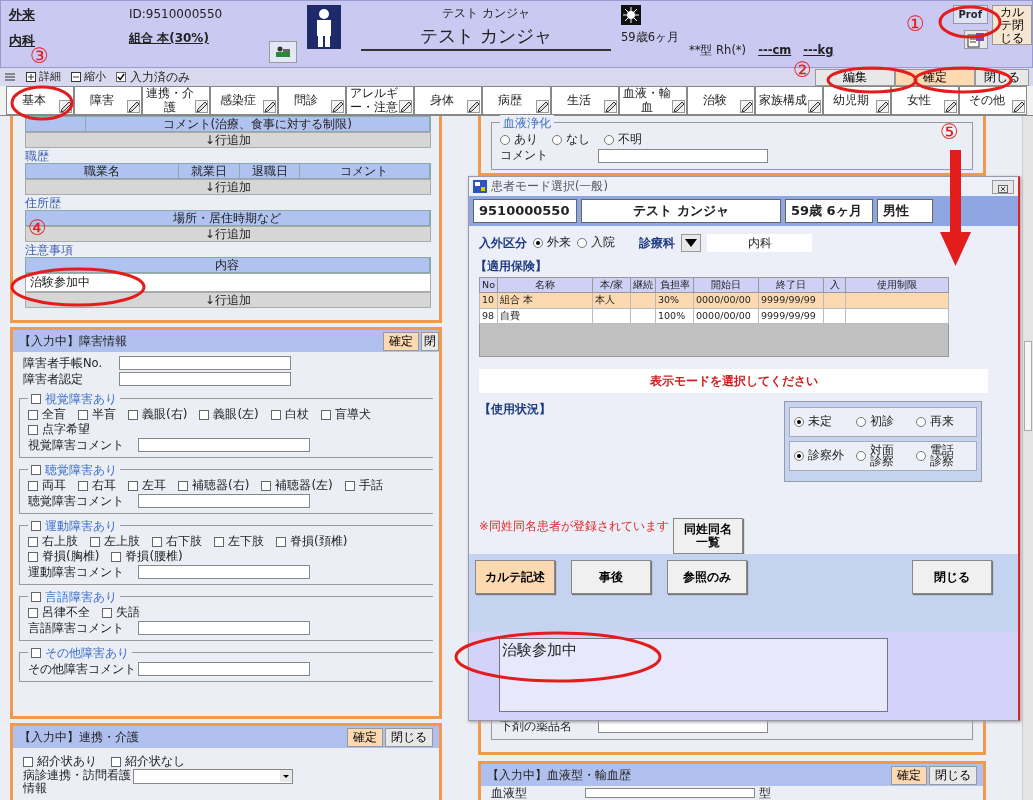 This screenshot has width=1033, height=800. I want to click on radio-label: 入院, so click(603, 243).